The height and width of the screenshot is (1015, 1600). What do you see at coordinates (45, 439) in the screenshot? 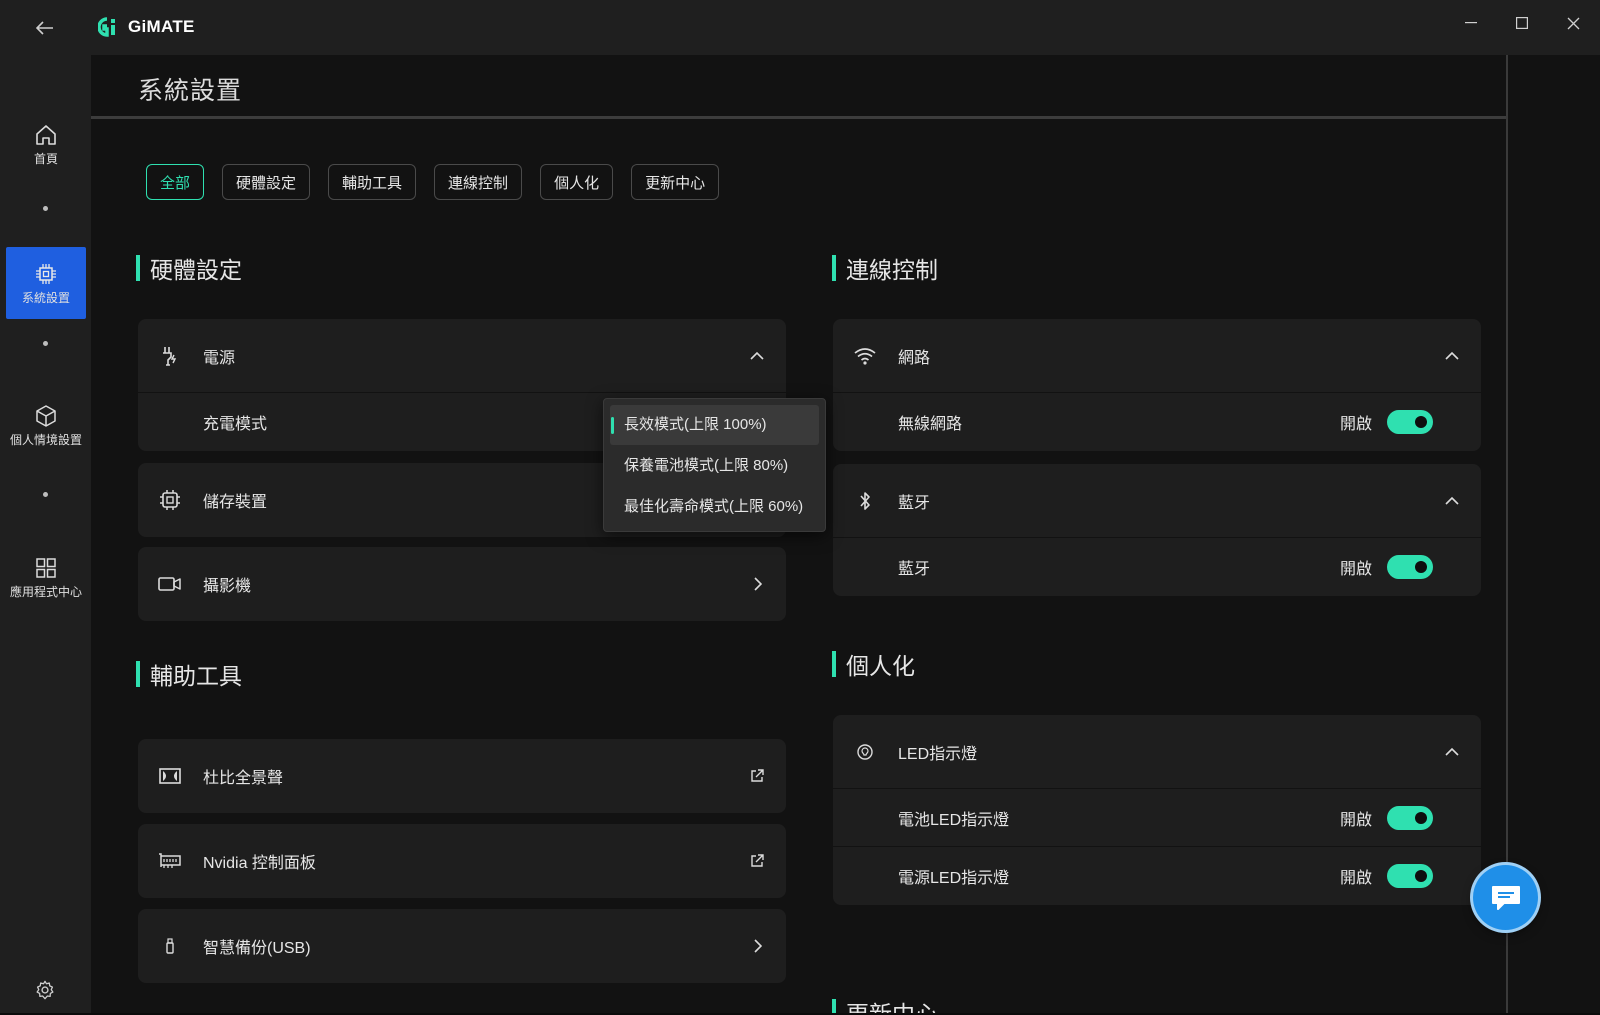
I see `sidebar-item-label: 個人情境設置` at bounding box center [45, 439].